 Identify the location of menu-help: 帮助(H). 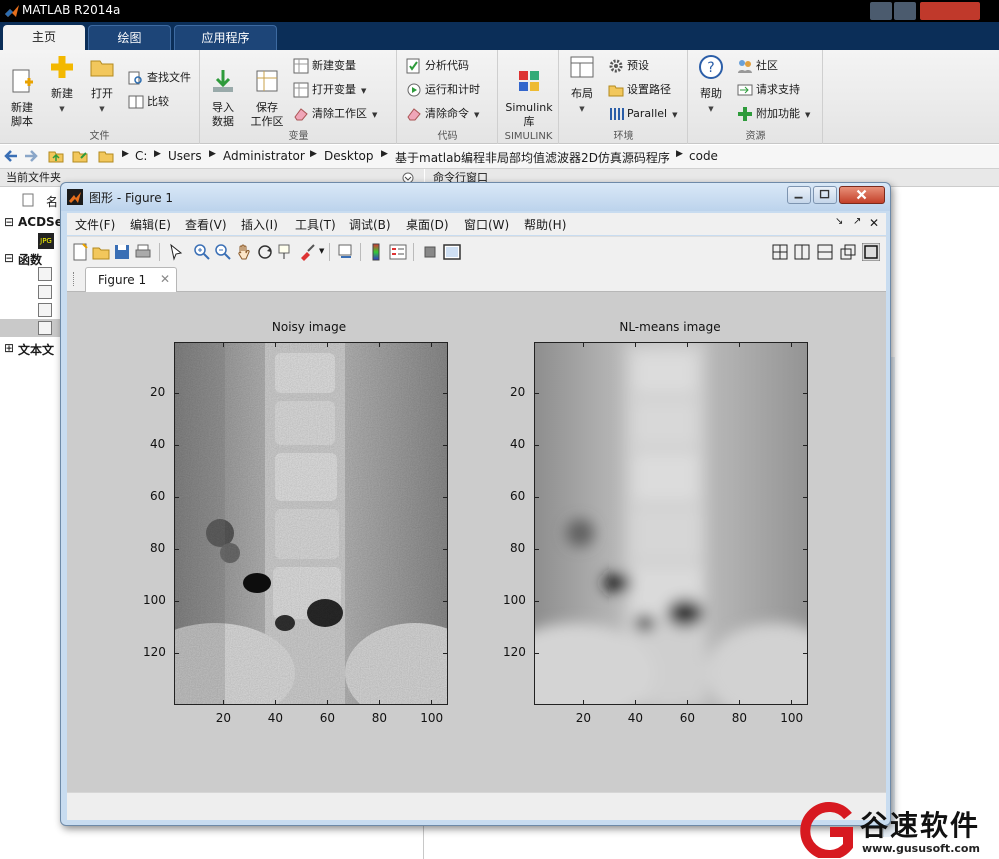
(545, 224).